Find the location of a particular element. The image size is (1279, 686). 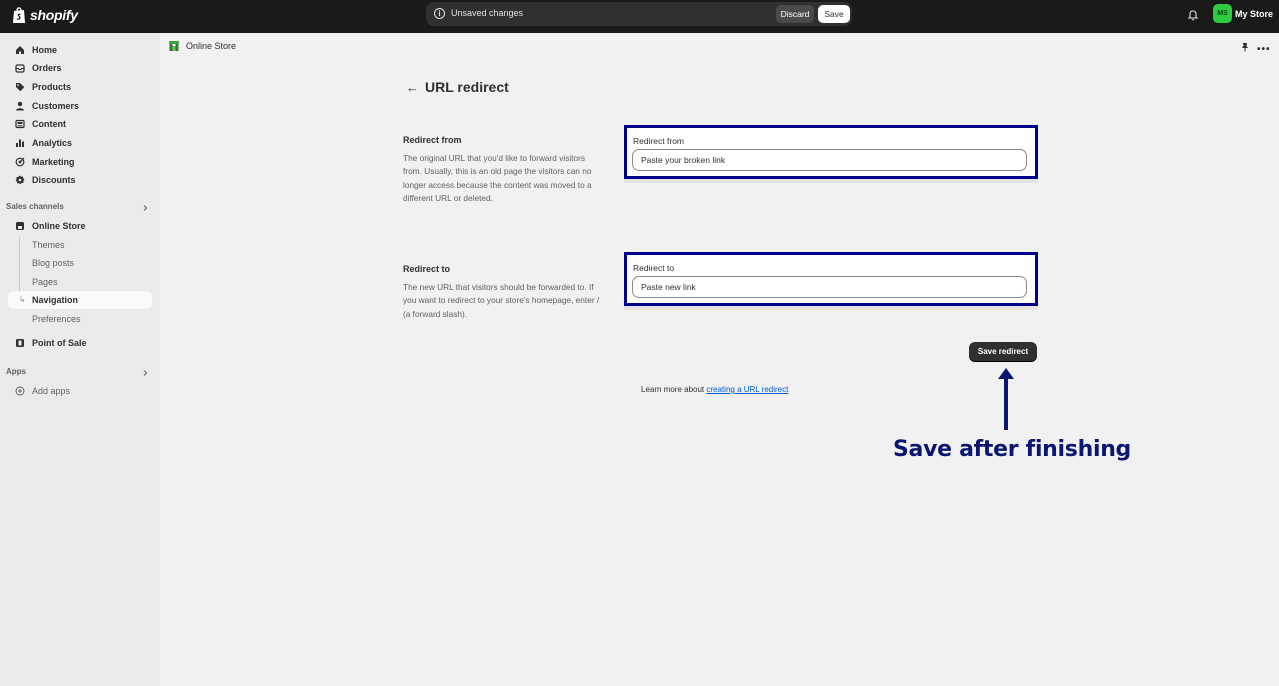

annotation-up-arrow-icon is located at coordinates (1006, 399).